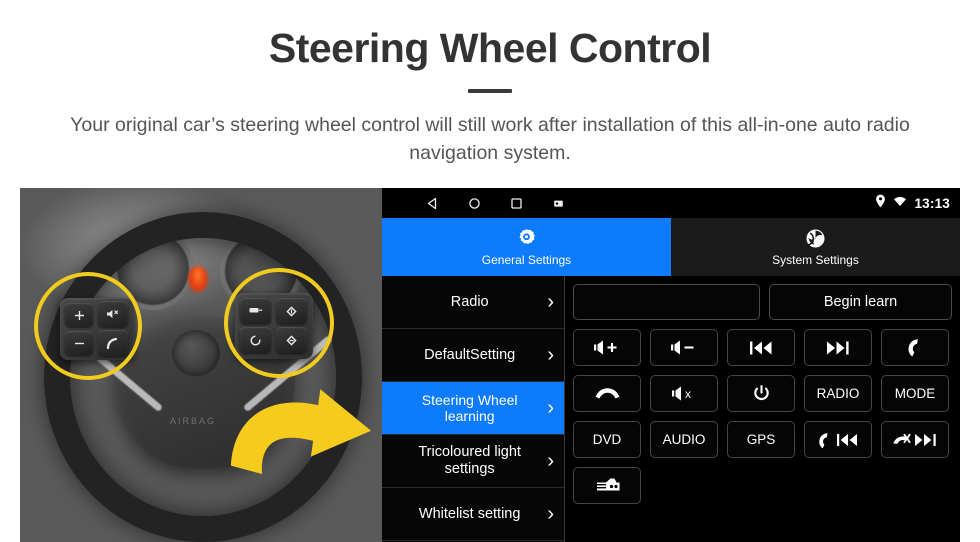  What do you see at coordinates (762, 416) in the screenshot?
I see `key-button-grid: x RADIO MODE DVD AUDIO GPS` at bounding box center [762, 416].